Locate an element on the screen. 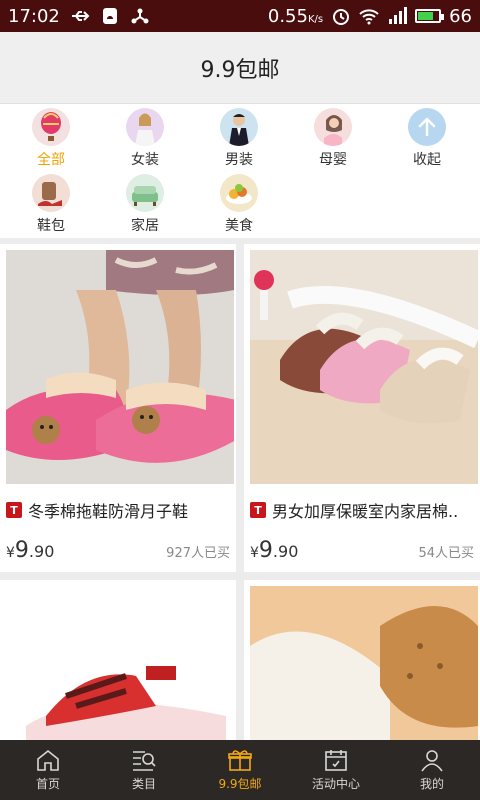 The height and width of the screenshot is (800, 480). wifi-icon is located at coordinates (369, 17).